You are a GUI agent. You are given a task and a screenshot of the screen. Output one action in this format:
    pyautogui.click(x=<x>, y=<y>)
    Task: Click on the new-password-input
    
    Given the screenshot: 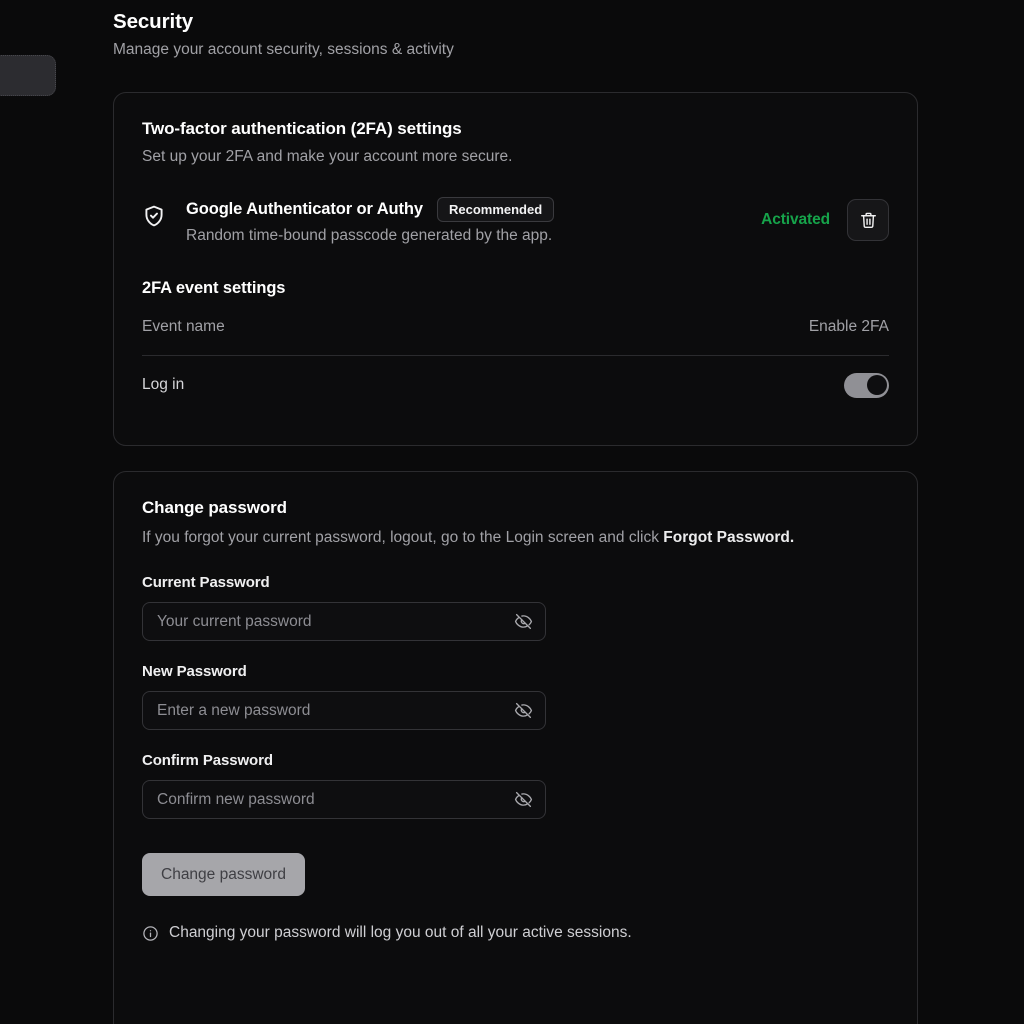 What is the action you would take?
    pyautogui.click(x=344, y=710)
    